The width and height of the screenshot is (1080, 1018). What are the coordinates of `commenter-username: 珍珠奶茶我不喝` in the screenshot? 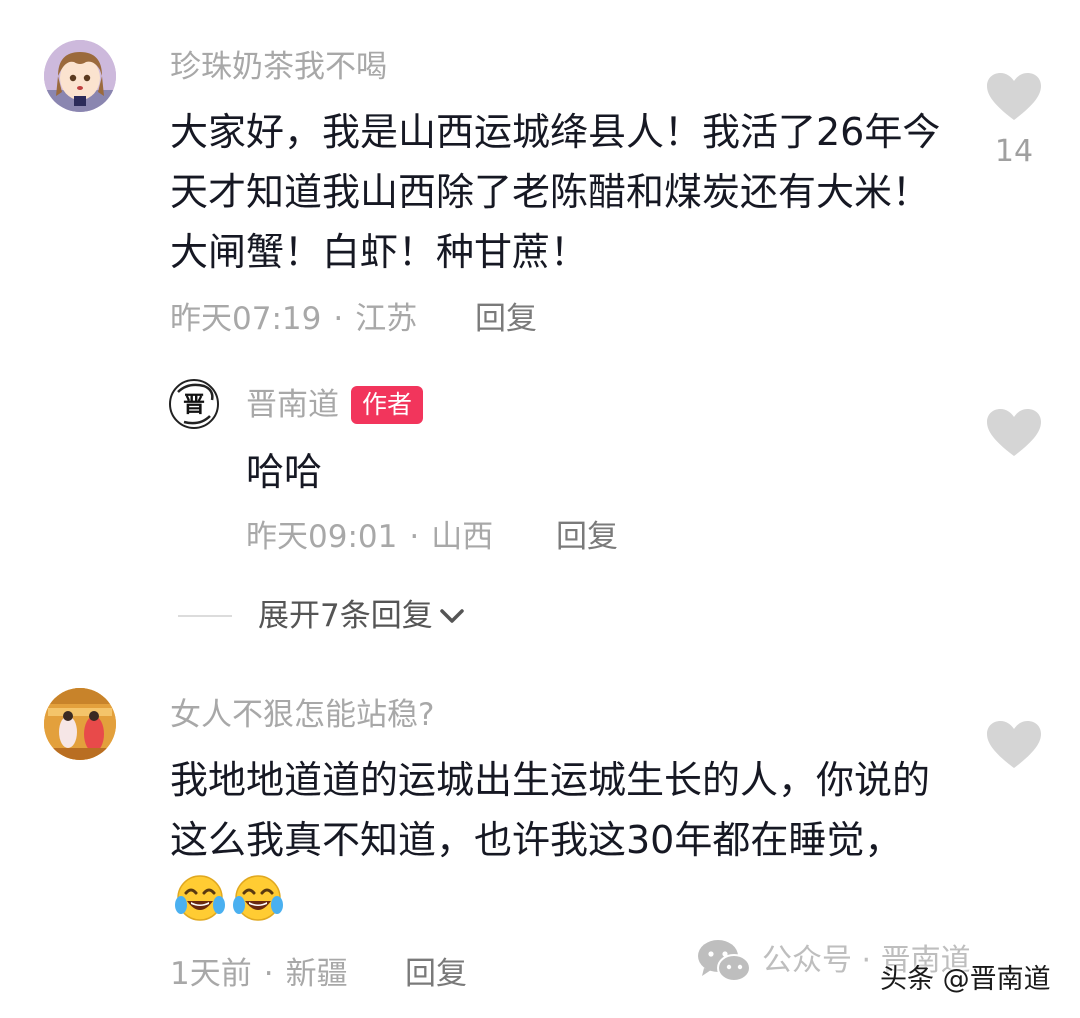 It's located at (278, 67).